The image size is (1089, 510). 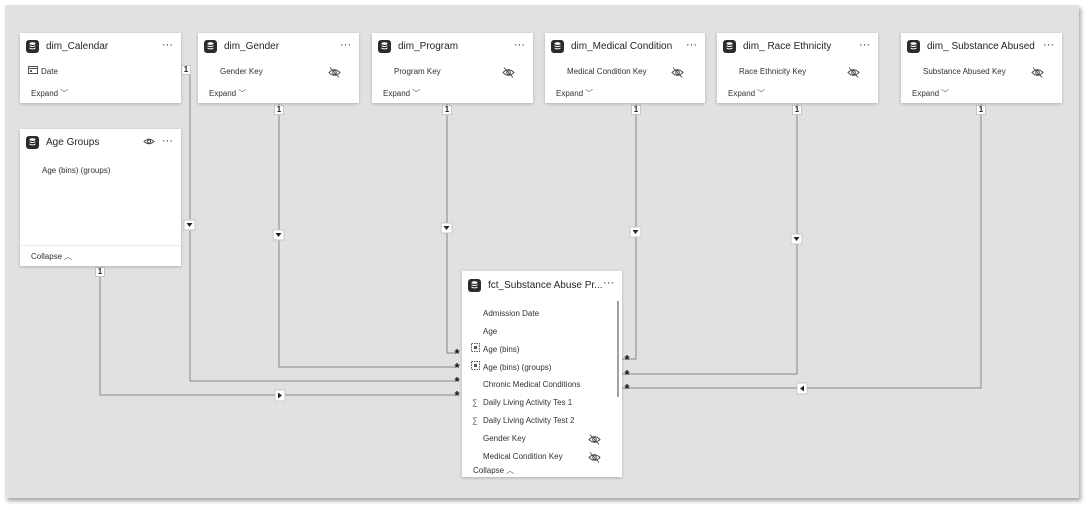 I want to click on table-header: fct_Substance Abuse Pr... ···, so click(x=542, y=285).